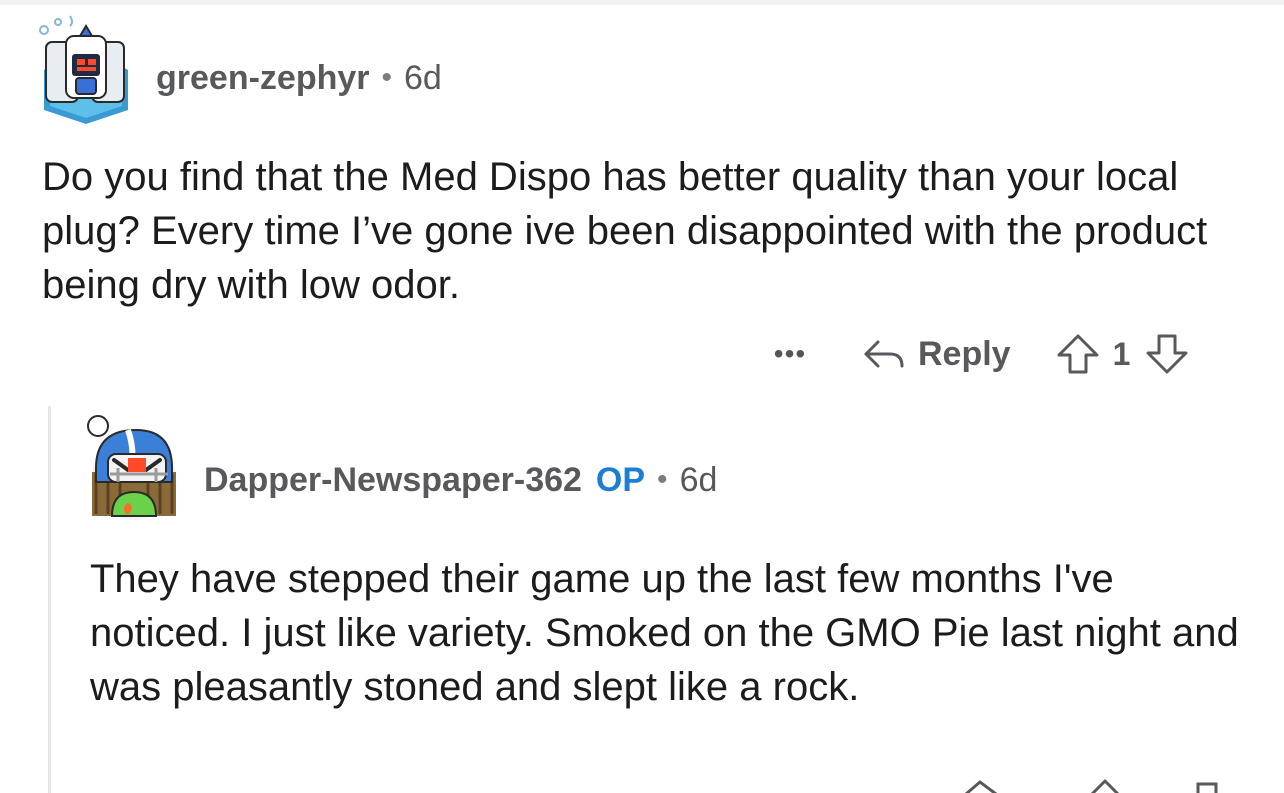 This screenshot has width=1284, height=793. What do you see at coordinates (131, 467) in the screenshot?
I see `helmet-avatar-icon` at bounding box center [131, 467].